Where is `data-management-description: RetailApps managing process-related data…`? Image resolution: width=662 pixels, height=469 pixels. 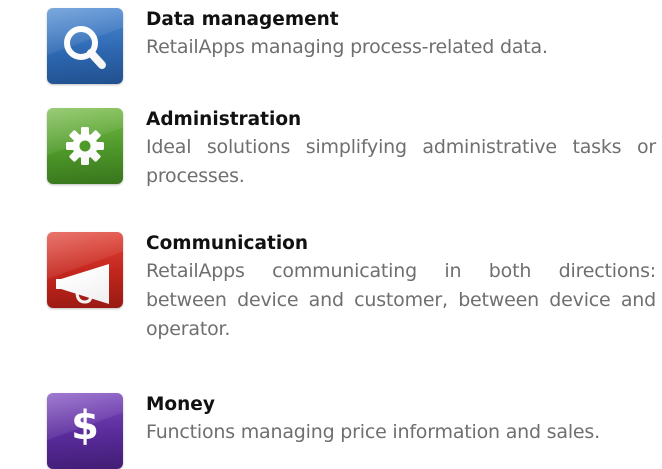 data-management-description: RetailApps managing process-related data… is located at coordinates (347, 47).